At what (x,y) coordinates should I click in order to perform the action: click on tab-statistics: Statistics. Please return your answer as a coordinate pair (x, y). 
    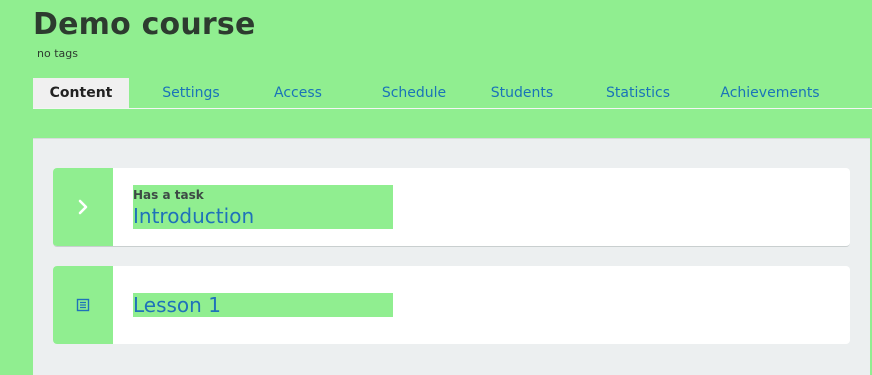
    Looking at the image, I should click on (638, 93).